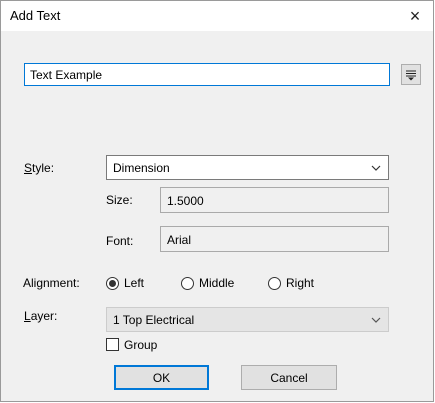 The height and width of the screenshot is (403, 435). I want to click on alignment-middle-radio: Middle, so click(207, 283).